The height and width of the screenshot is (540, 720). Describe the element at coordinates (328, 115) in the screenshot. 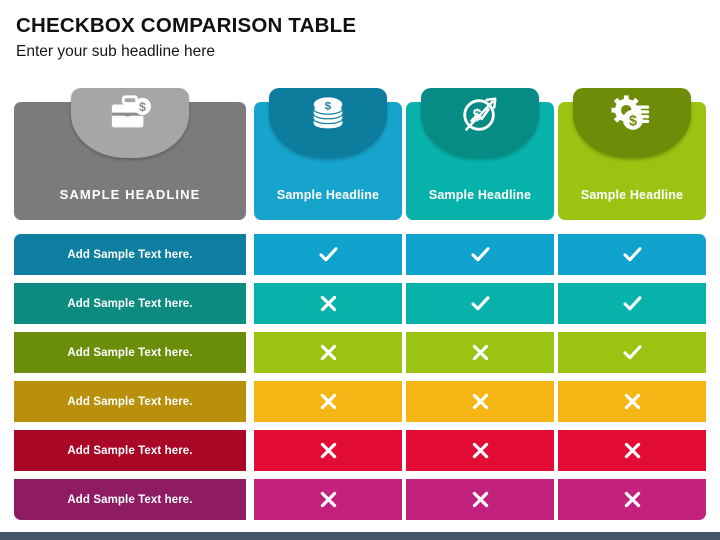

I see `coin-stack-dollar-icon: $` at that location.